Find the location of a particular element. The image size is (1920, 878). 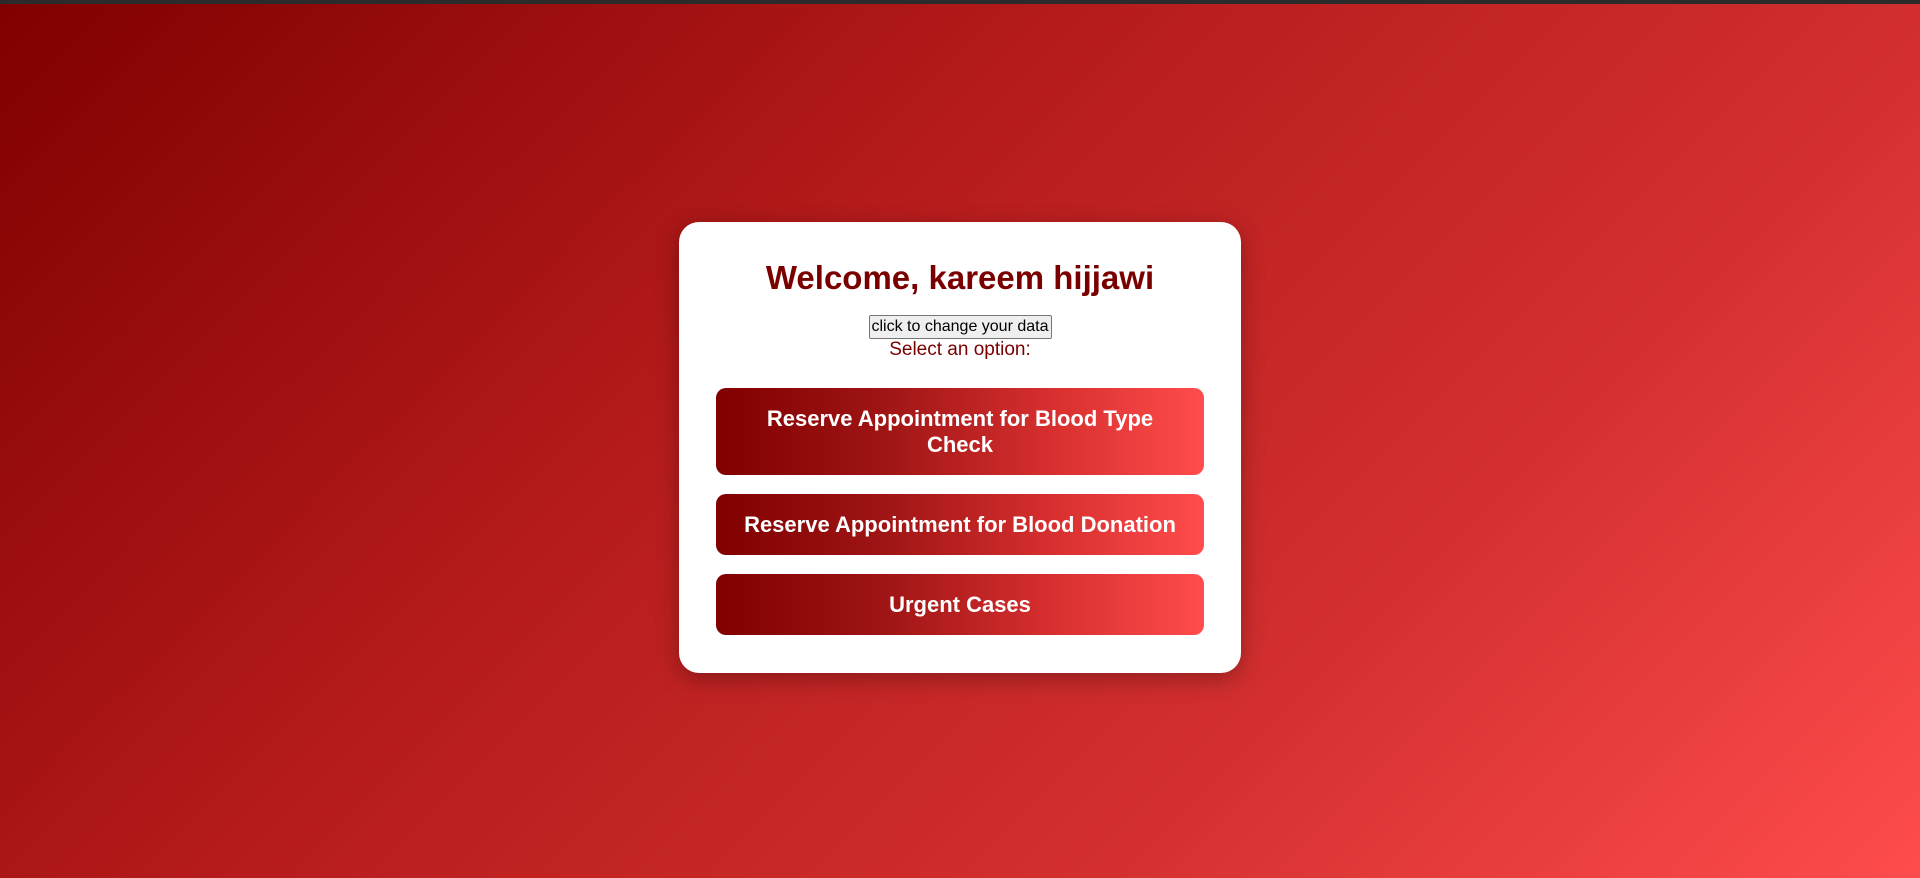

blood-type-check-button: Reserve Appointment for Blood Type Check is located at coordinates (960, 431).